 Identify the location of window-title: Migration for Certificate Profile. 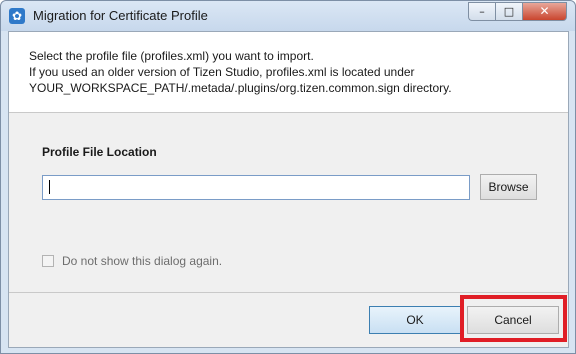
(120, 15).